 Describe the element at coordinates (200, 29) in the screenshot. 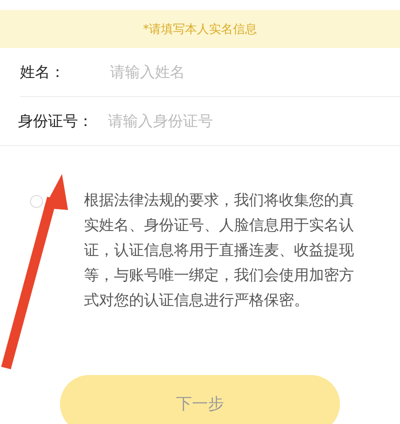

I see `notice-text: *请填写本人实名信息` at that location.